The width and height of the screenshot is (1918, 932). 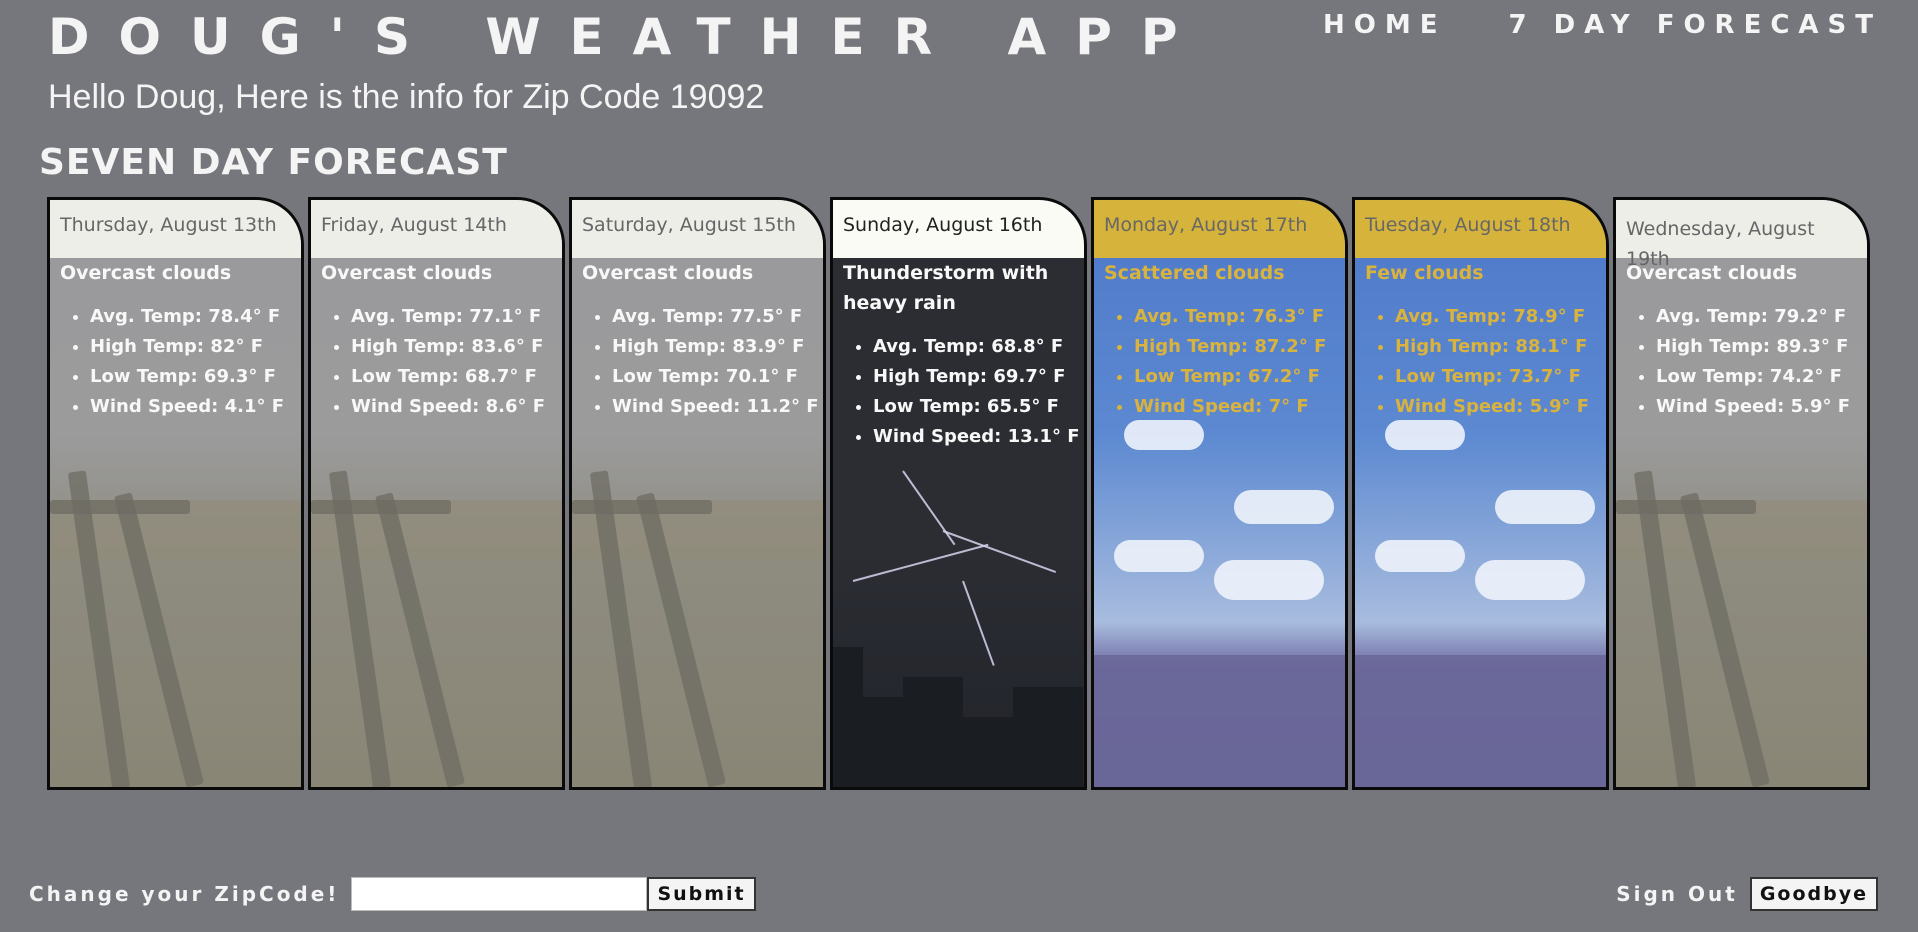 What do you see at coordinates (1239, 407) in the screenshot?
I see `wind-speed: Wind Speed: 7° F` at bounding box center [1239, 407].